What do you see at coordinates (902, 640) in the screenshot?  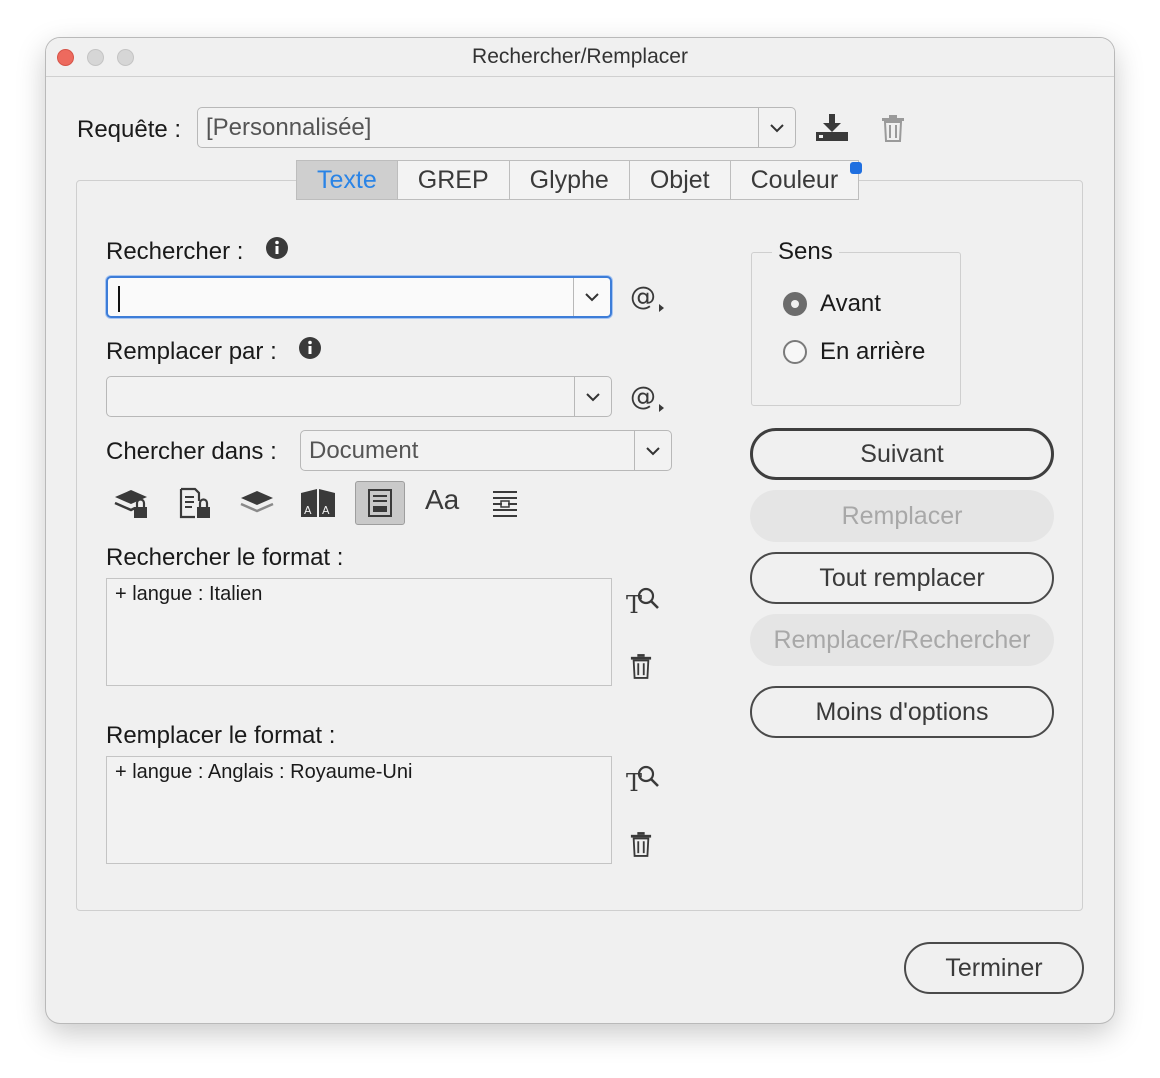 I see `replace-find-button: Remplacer/Rechercher` at bounding box center [902, 640].